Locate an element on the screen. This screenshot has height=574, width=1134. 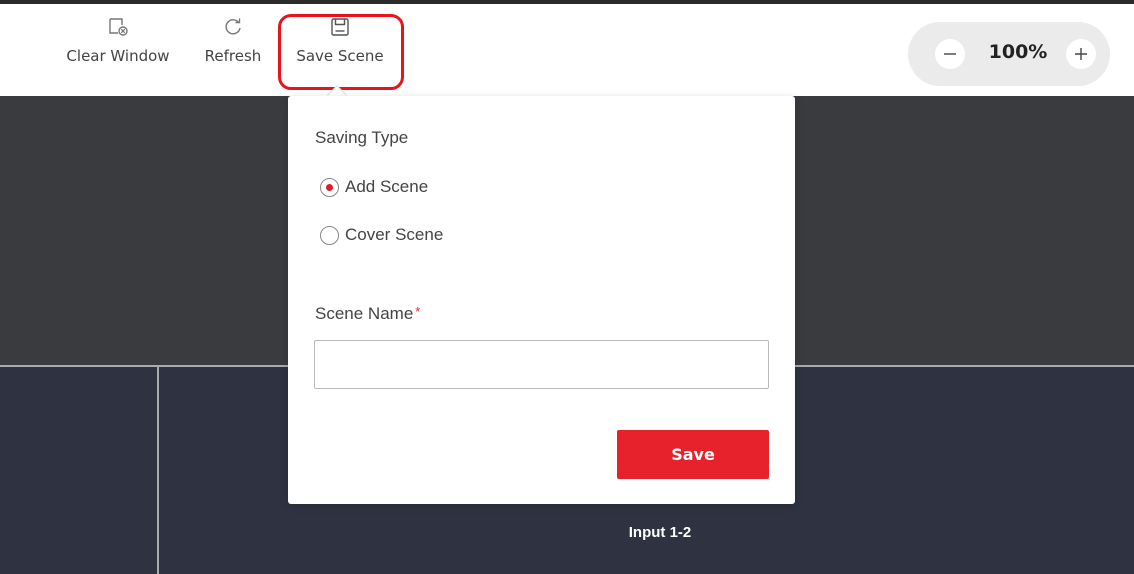
scene-name-input is located at coordinates (541, 364).